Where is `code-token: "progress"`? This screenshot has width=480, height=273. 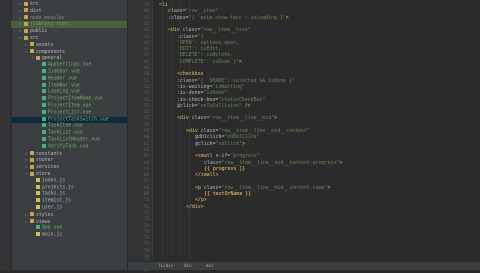
code-token: "progress" is located at coordinates (245, 156).